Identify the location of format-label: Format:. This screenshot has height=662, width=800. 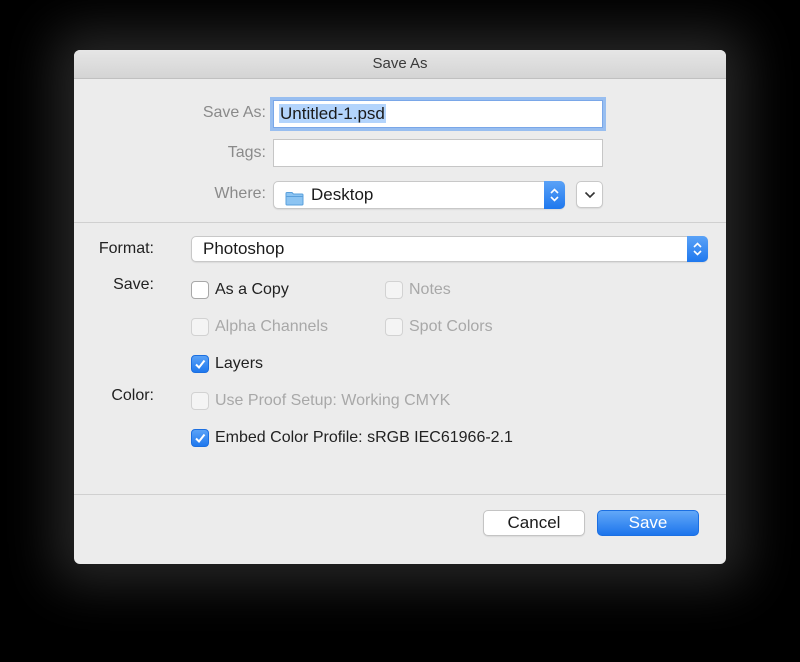
(126, 248).